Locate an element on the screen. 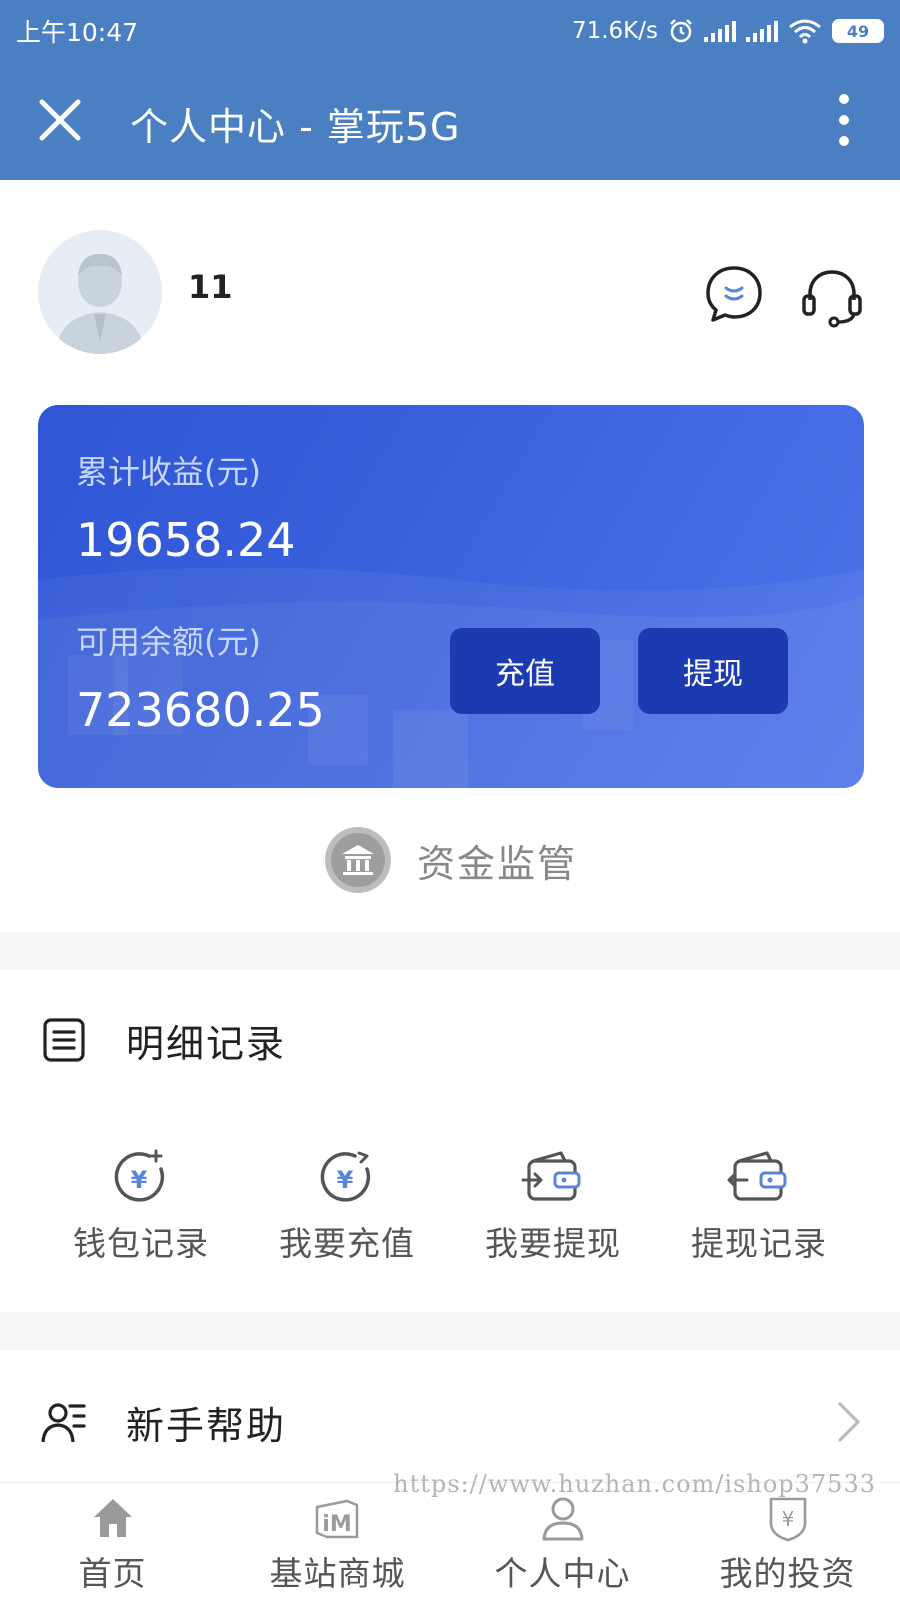  signal-1-icon is located at coordinates (720, 31).